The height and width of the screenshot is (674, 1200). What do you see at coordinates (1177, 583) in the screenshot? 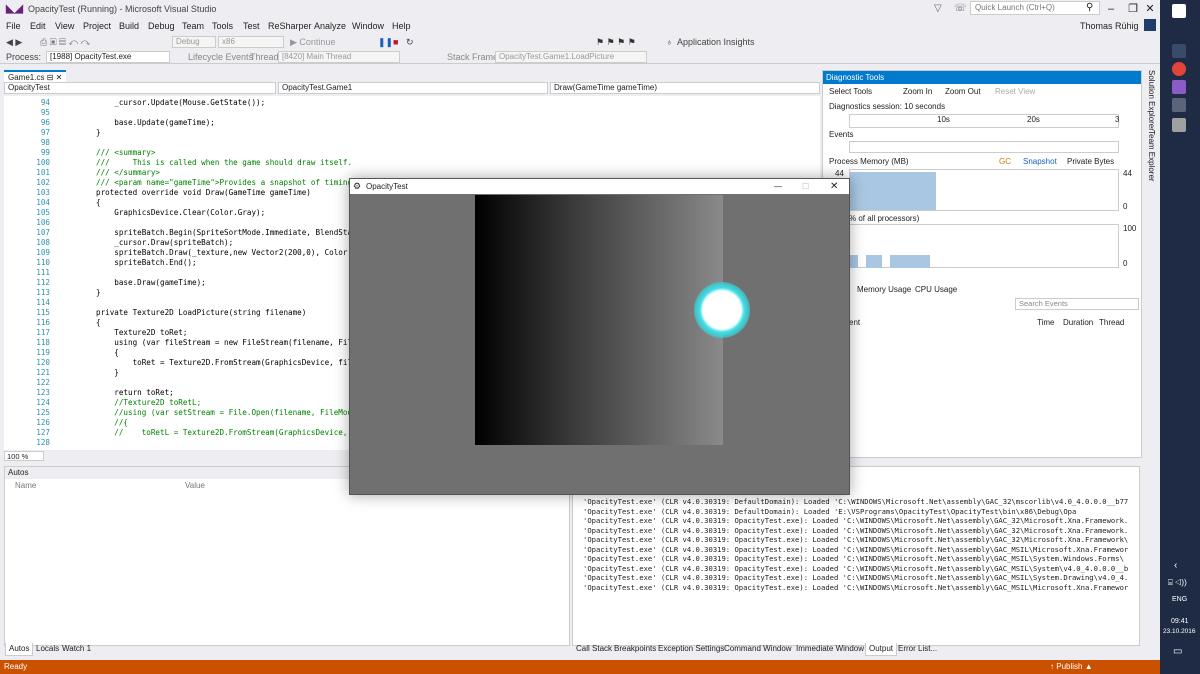
I see `network-icon: ⌸ ◁))` at bounding box center [1177, 583].